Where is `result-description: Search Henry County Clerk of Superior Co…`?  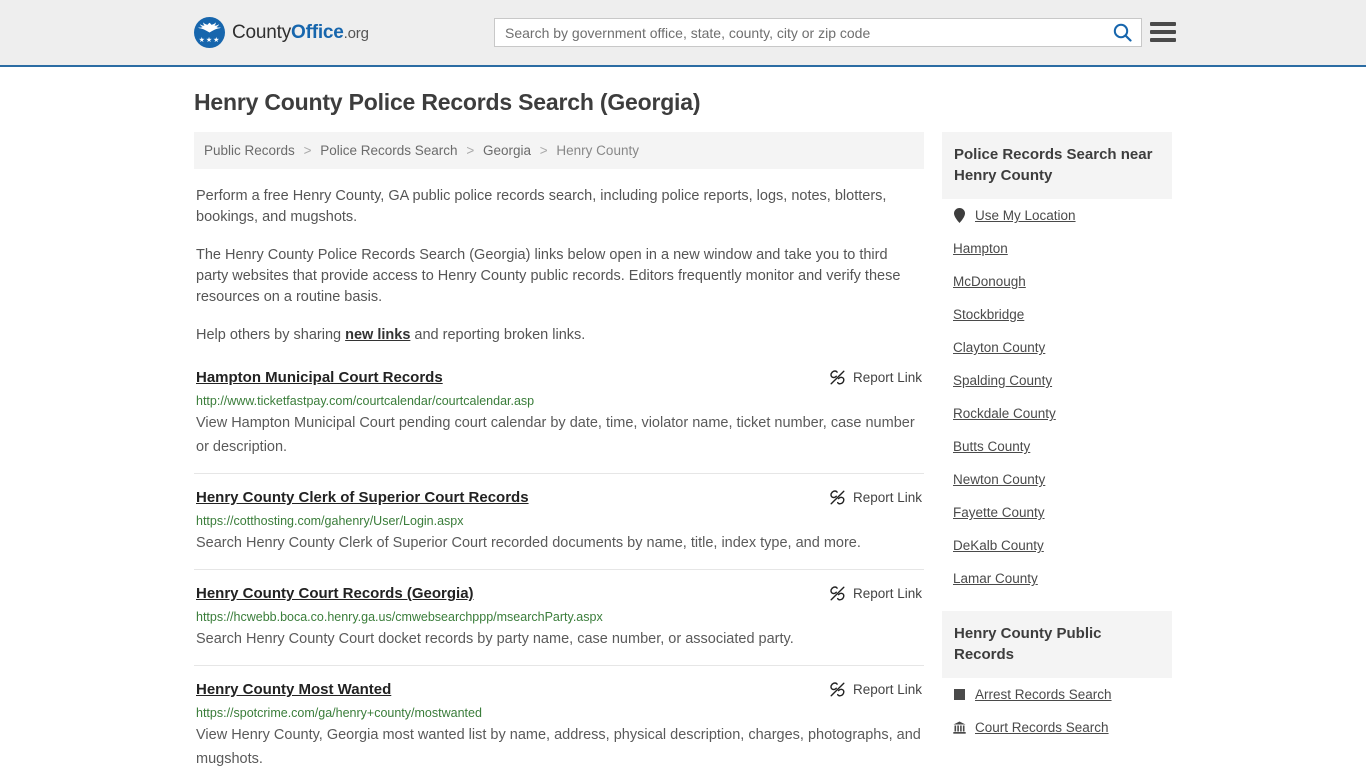
result-description: Search Henry County Clerk of Superior Co… is located at coordinates (528, 543).